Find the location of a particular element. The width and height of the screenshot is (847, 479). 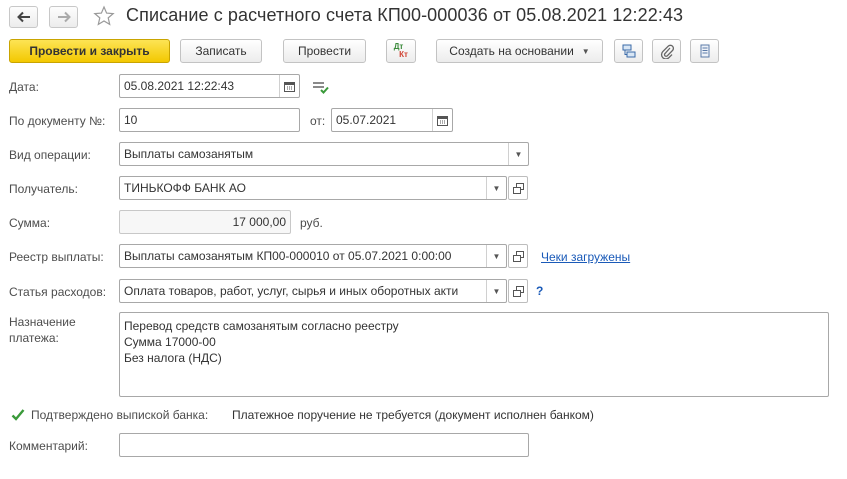

registry-dropdown-button: ▼ is located at coordinates (496, 256).